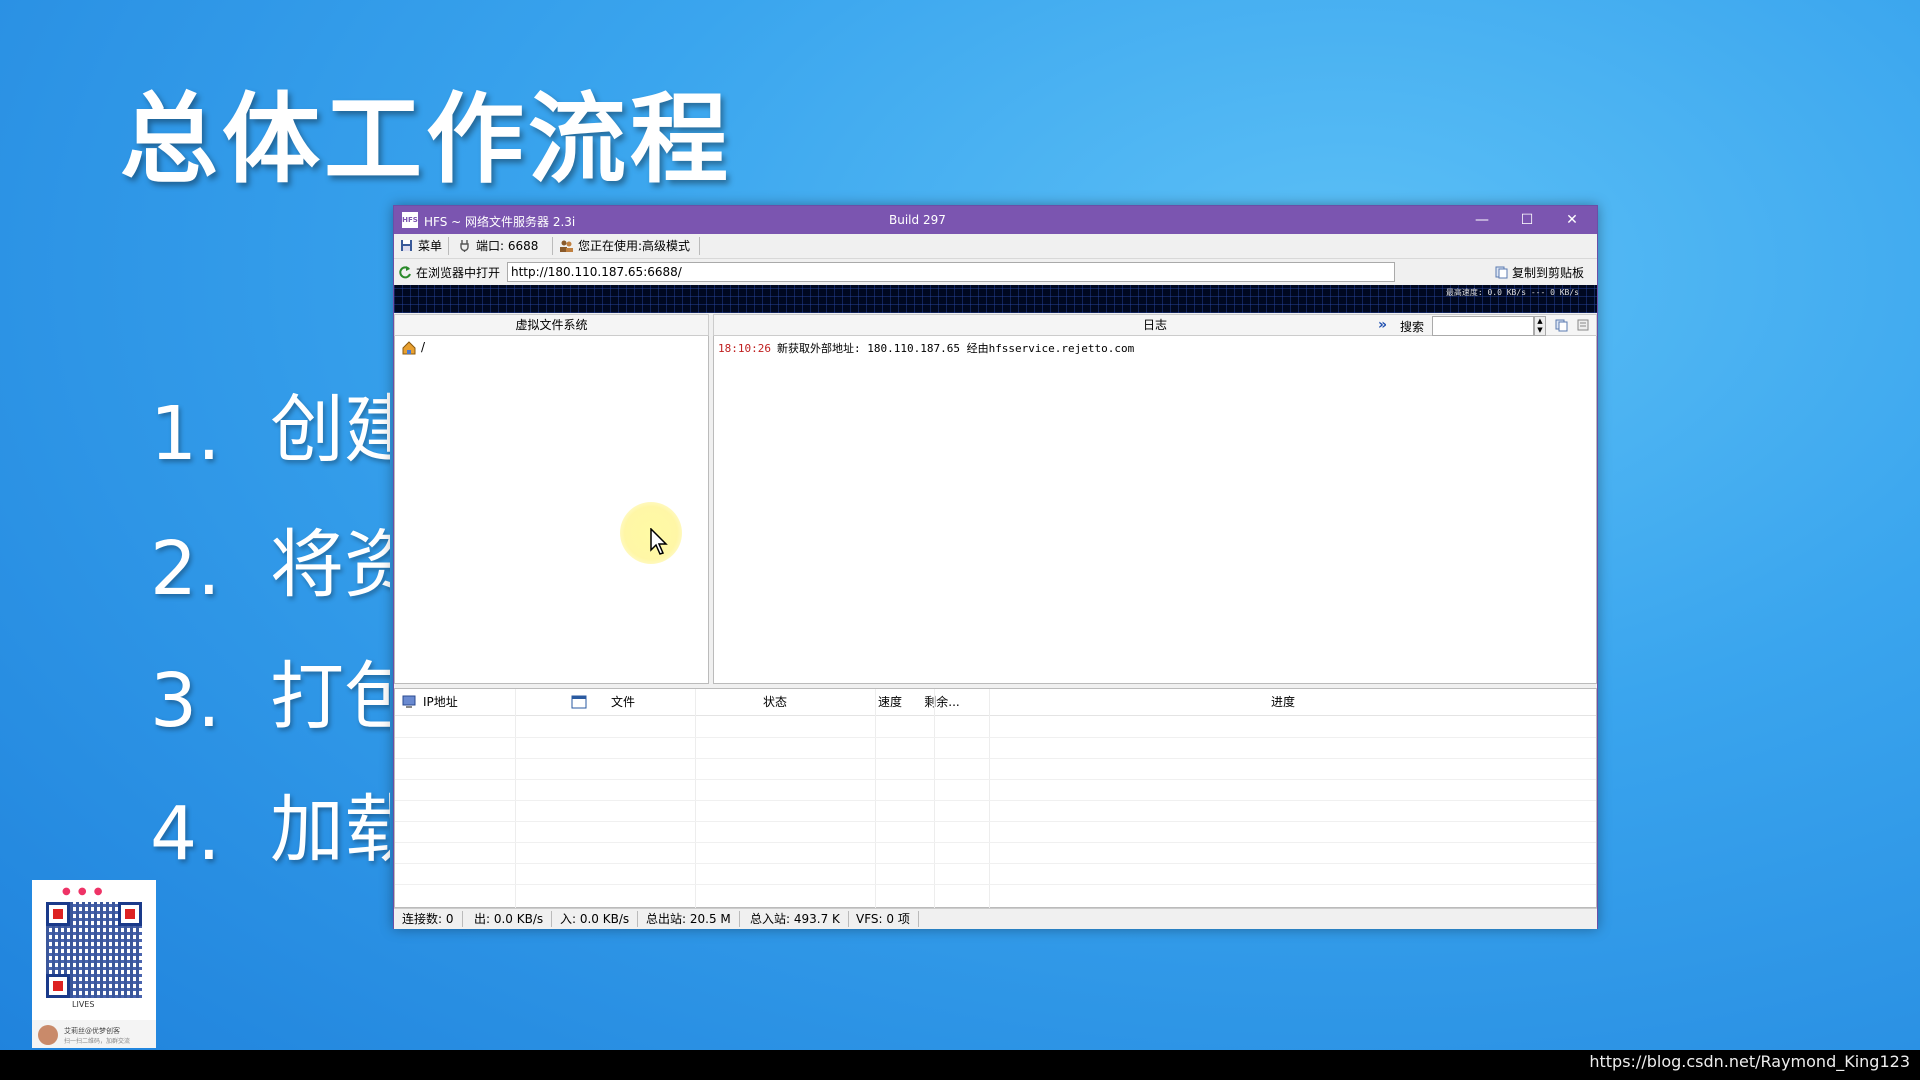  What do you see at coordinates (330, 565) in the screenshot?
I see `step-text: 将资` at bounding box center [330, 565].